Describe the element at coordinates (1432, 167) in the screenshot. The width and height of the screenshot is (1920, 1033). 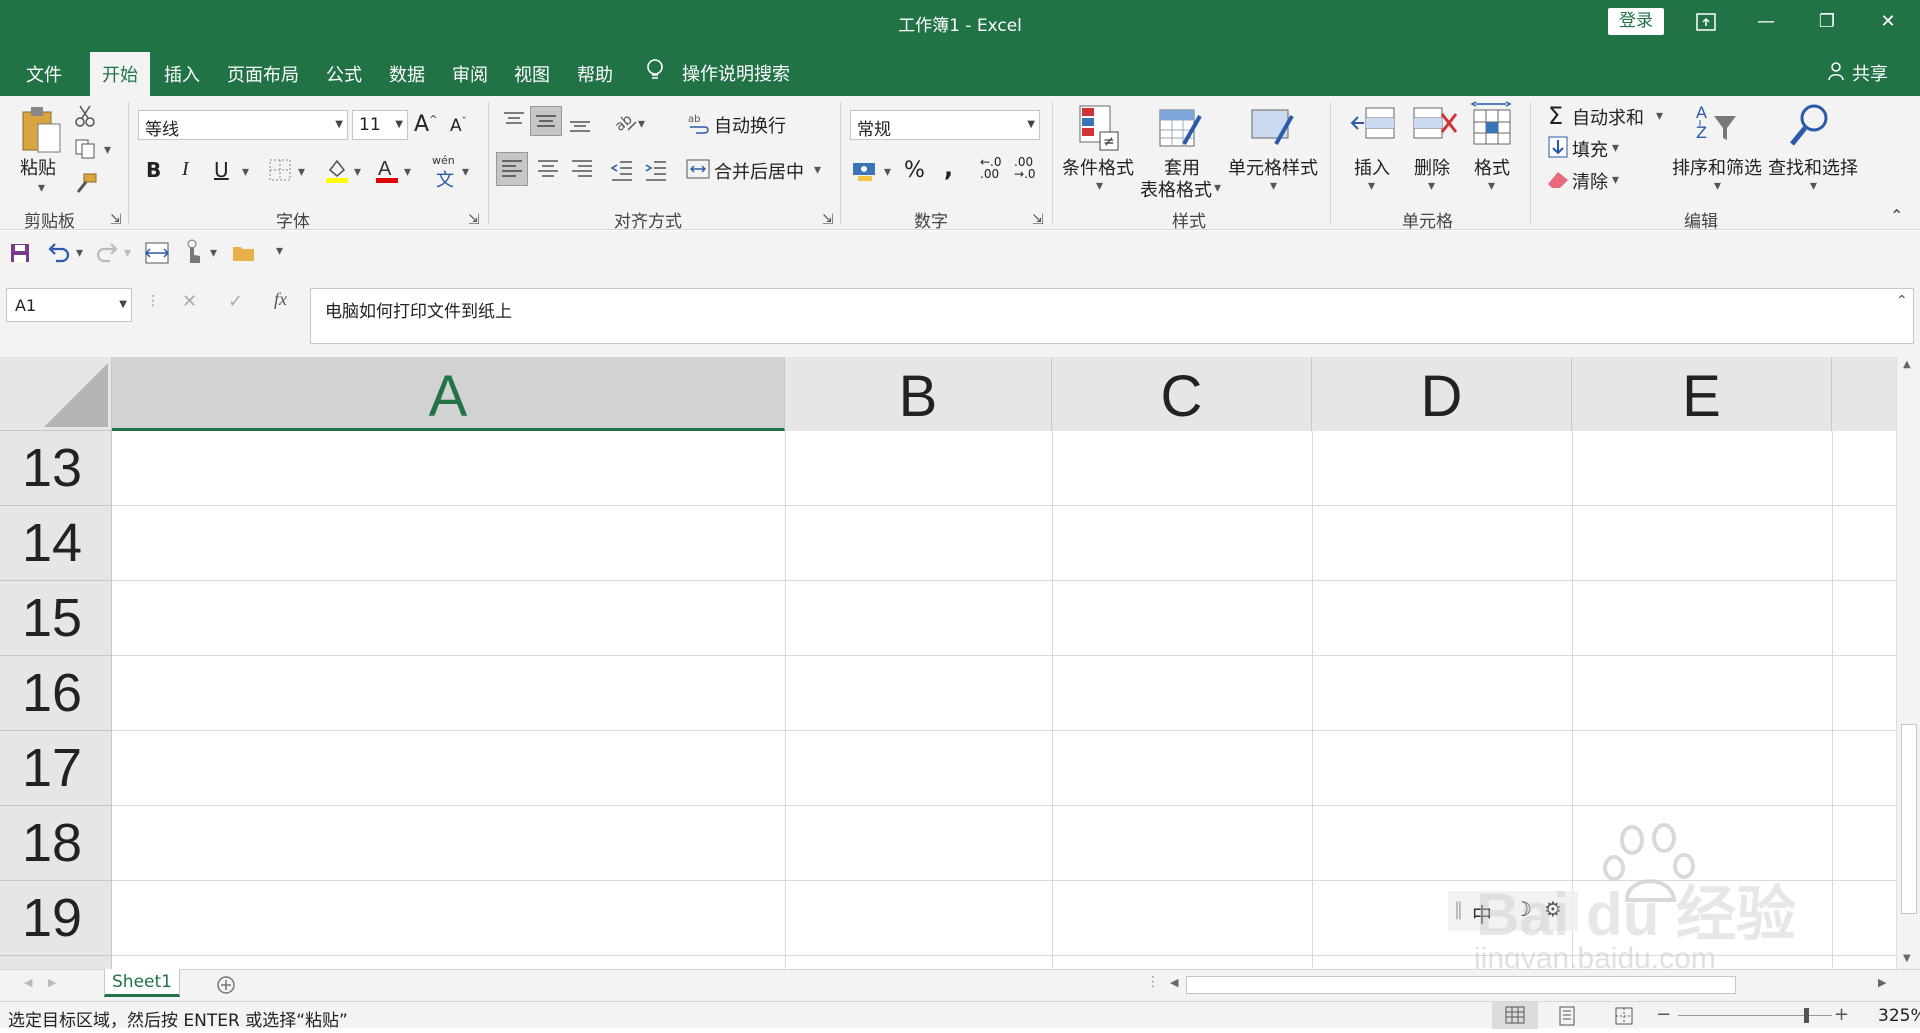
I see `delete-cells-button: 删除` at that location.